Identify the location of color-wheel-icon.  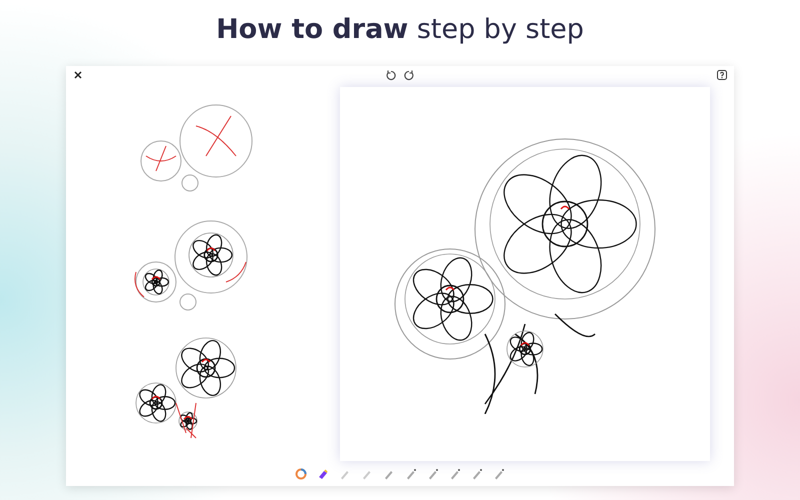
(301, 474).